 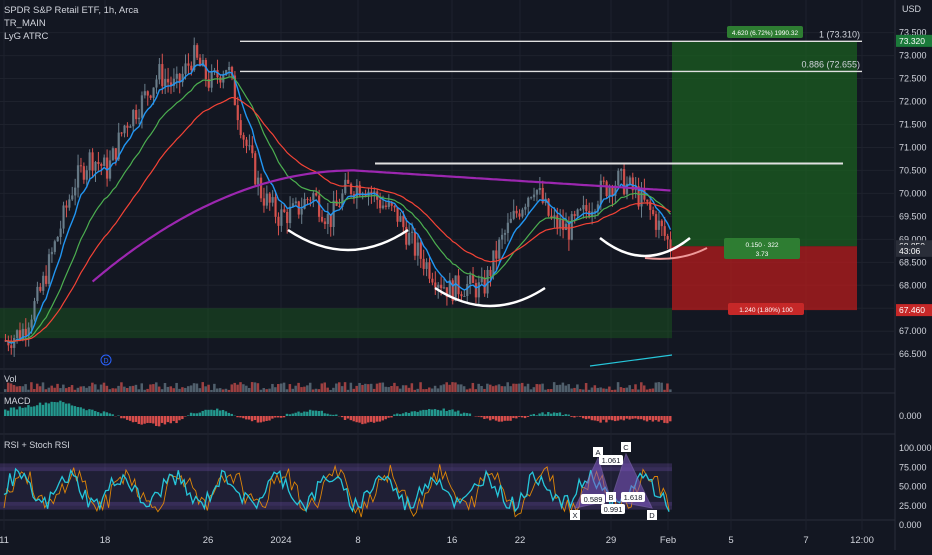 What do you see at coordinates (4, 540) in the screenshot?
I see `x-tick-label: 11` at bounding box center [4, 540].